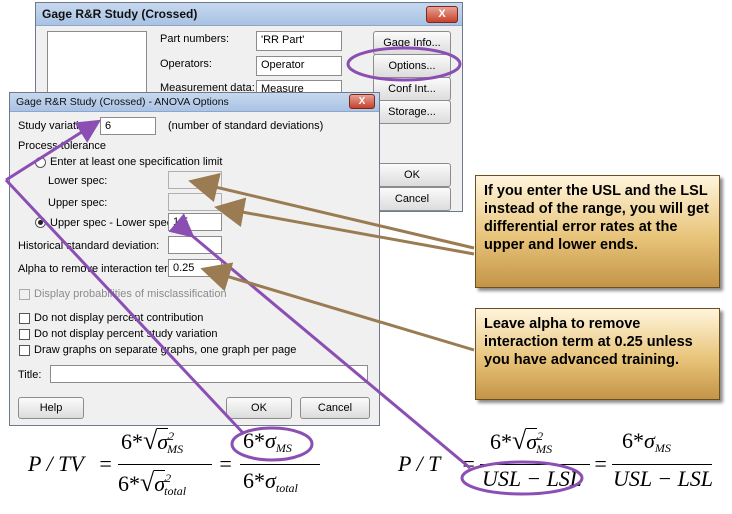 The height and width of the screenshot is (514, 732). Describe the element at coordinates (53, 150) in the screenshot. I see `purple-line-to-study-variation` at that location.